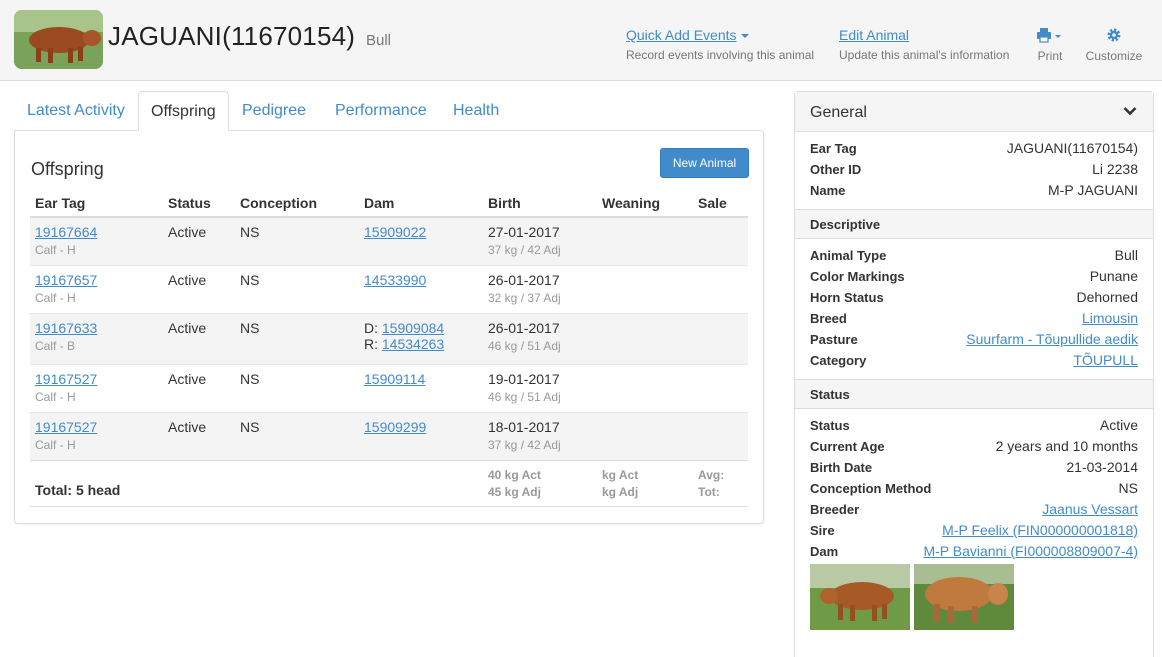 This screenshot has width=1162, height=657. Describe the element at coordinates (232, 36) in the screenshot. I see `page-title: JAGUANI(11670154)` at that location.